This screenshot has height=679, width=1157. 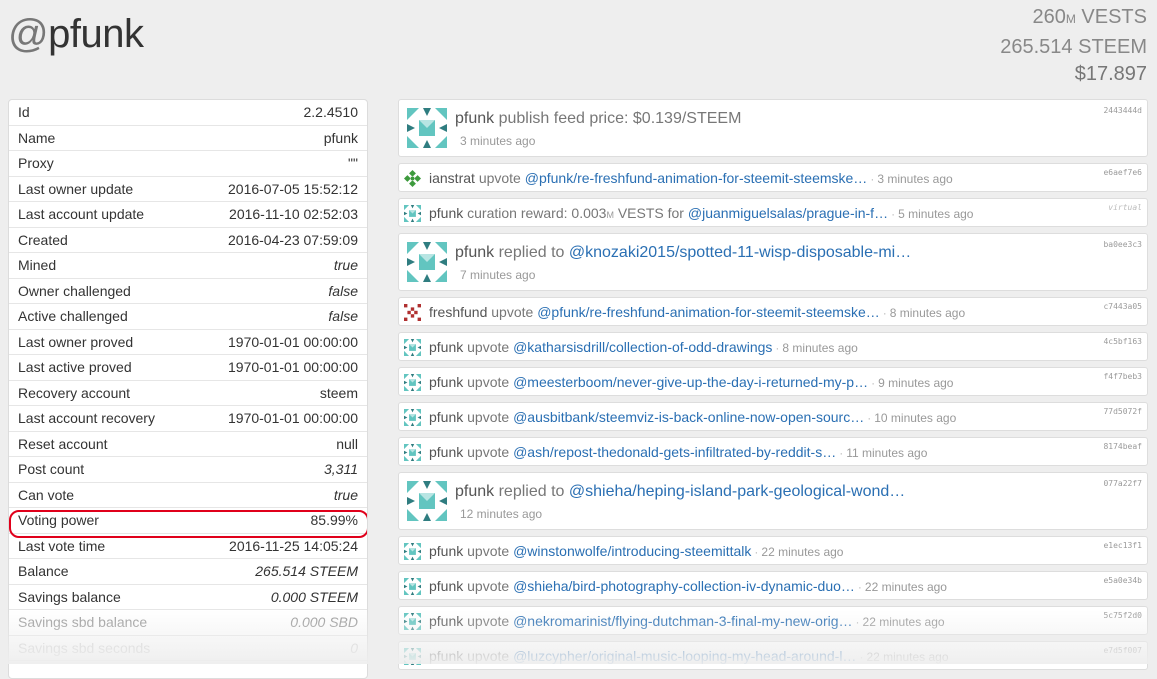 I want to click on property-value: "", so click(x=353, y=163).